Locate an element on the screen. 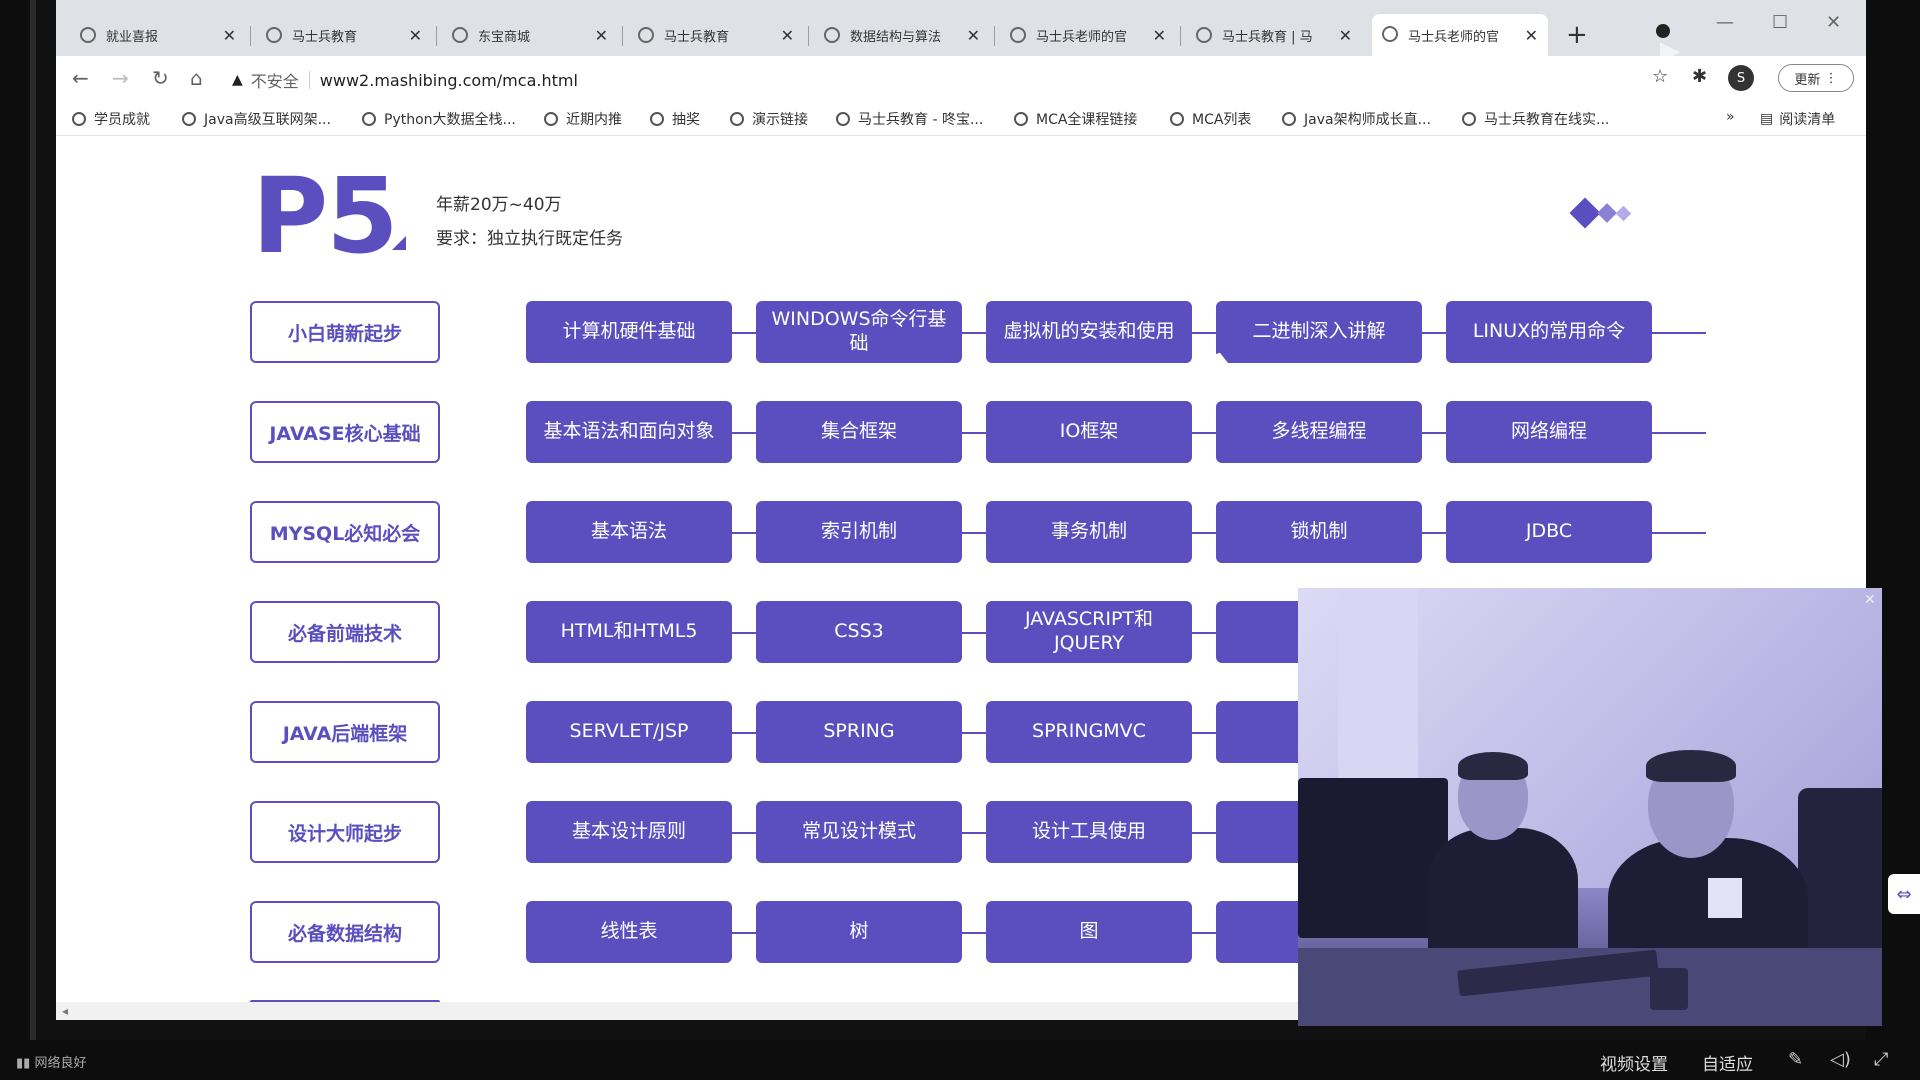 The image size is (1920, 1080). bookmark-item: 近期内推 is located at coordinates (583, 119).